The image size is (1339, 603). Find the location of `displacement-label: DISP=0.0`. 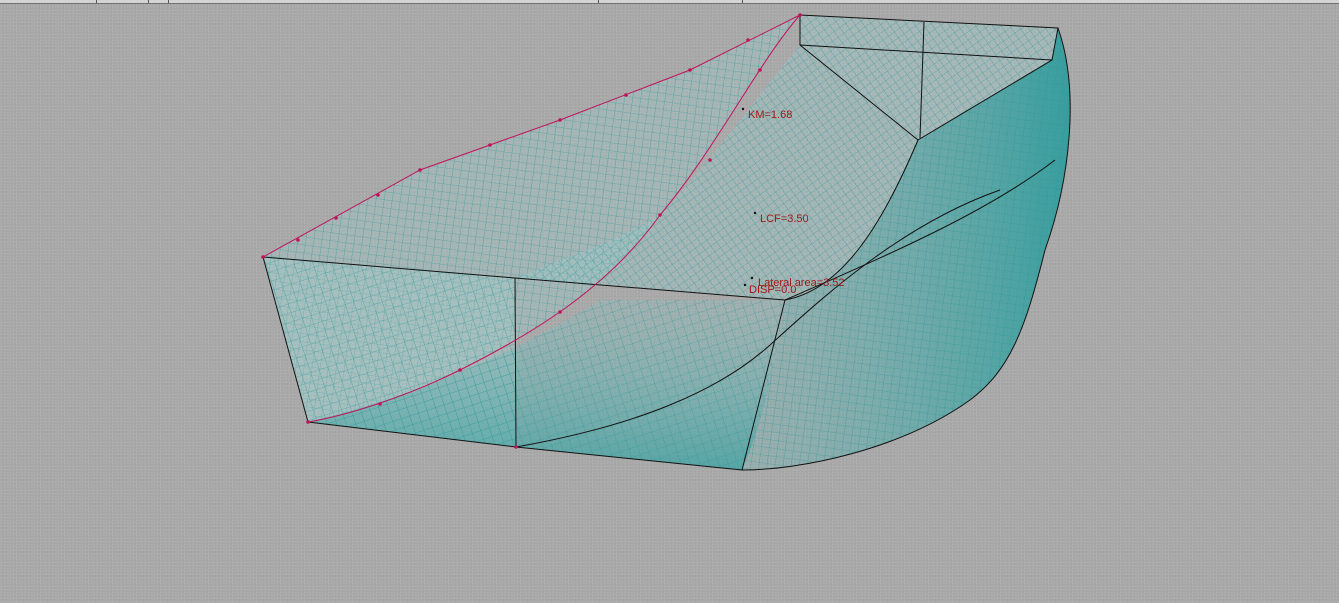

displacement-label: DISP=0.0 is located at coordinates (772, 290).